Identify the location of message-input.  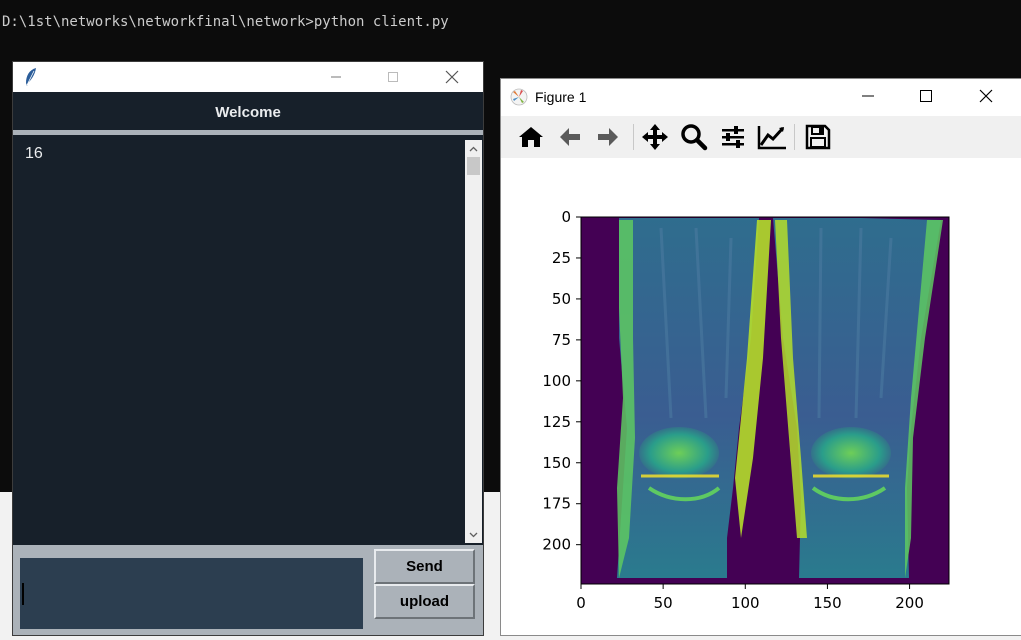
(191, 593).